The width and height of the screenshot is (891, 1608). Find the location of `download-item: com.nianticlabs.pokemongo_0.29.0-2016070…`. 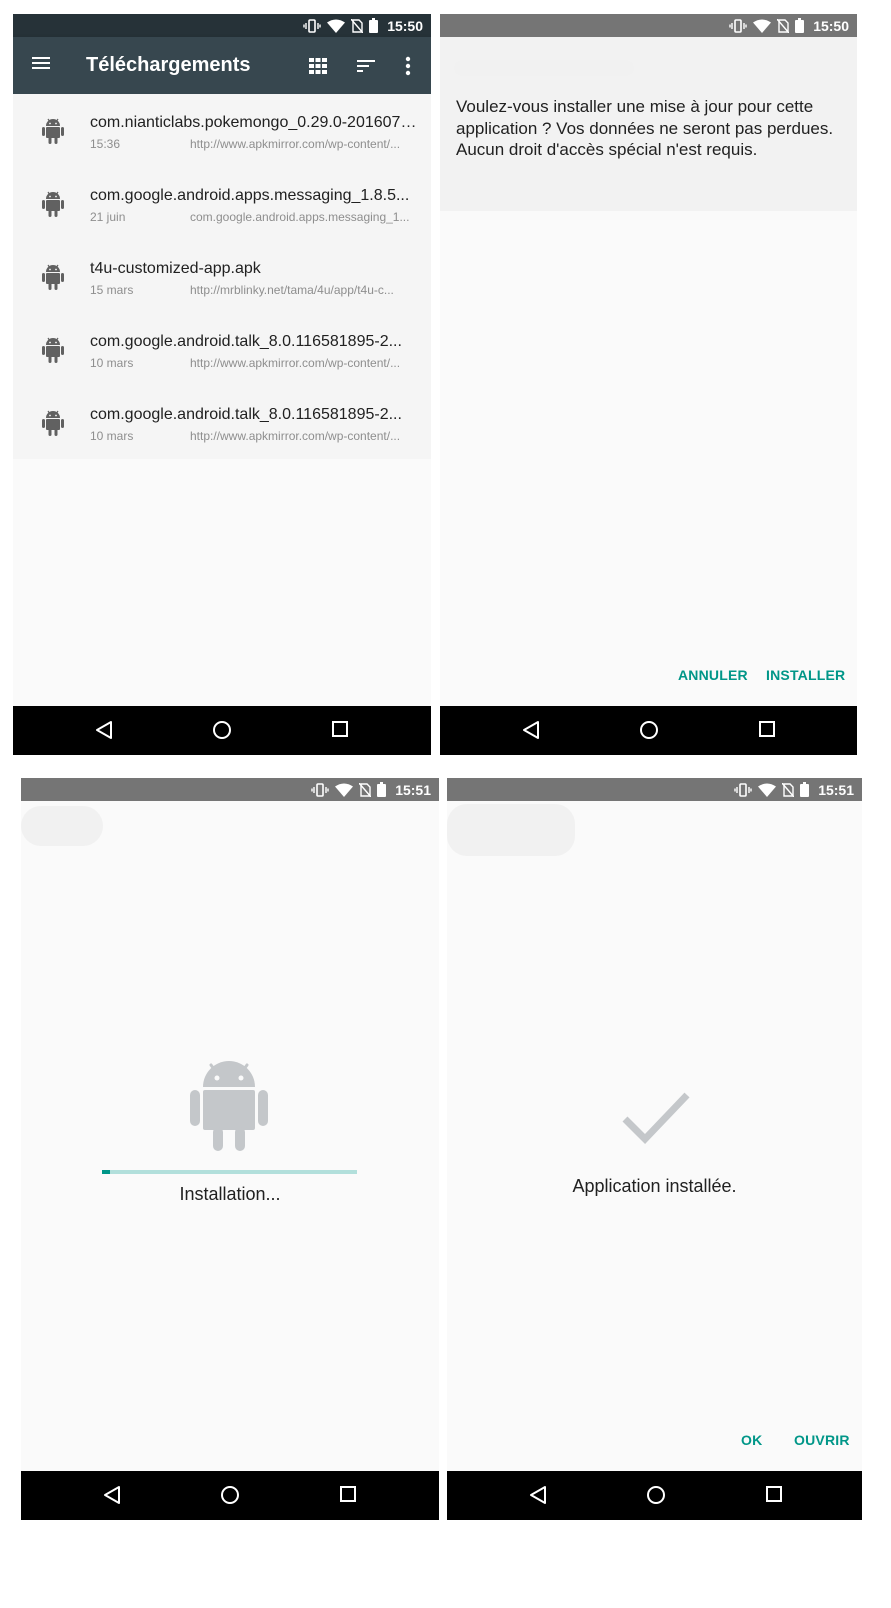

download-item: com.nianticlabs.pokemongo_0.29.0-2016070… is located at coordinates (222, 130).